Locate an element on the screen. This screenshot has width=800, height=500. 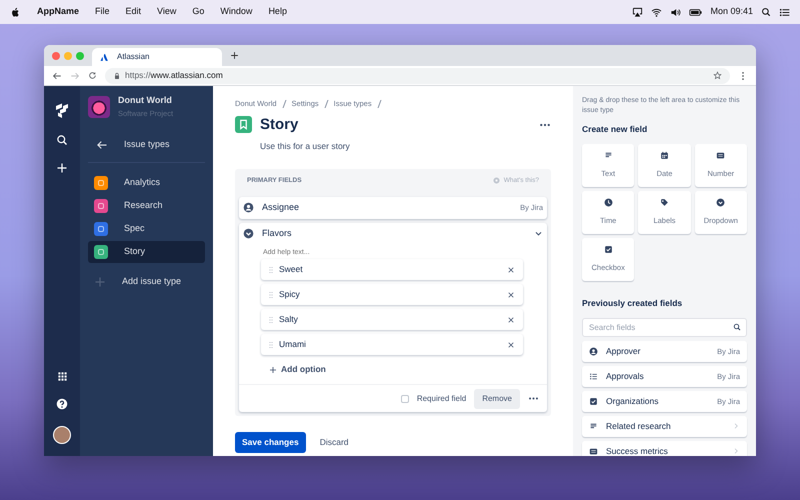
back-arrow-icon is located at coordinates (102, 144).